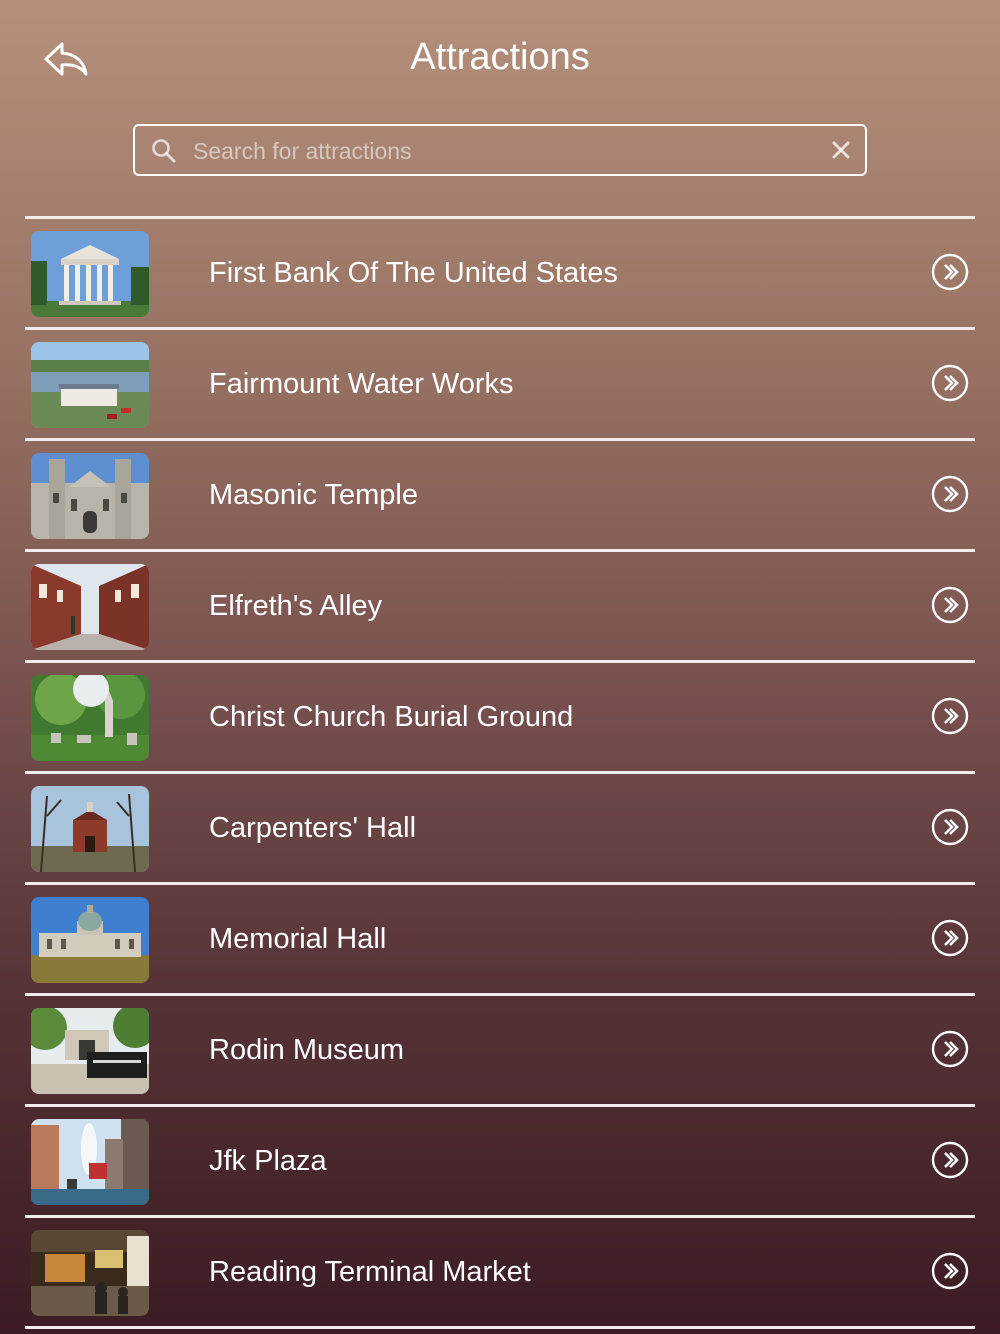 The height and width of the screenshot is (1334, 1000). Describe the element at coordinates (361, 384) in the screenshot. I see `attraction-name: Fairmount Water Works` at that location.